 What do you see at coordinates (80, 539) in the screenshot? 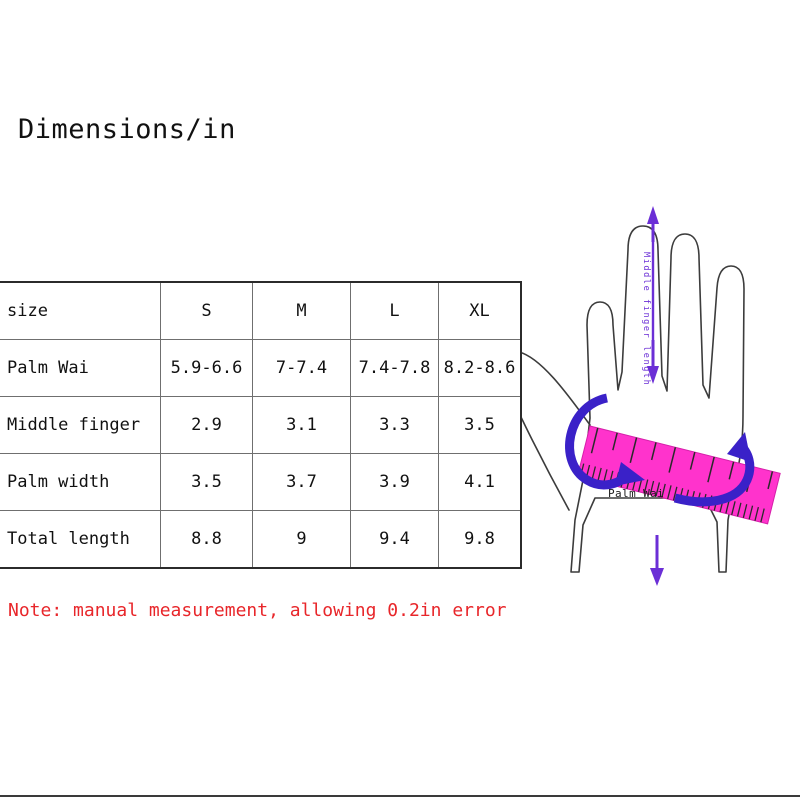
I see `row-label-total-length: Total length` at bounding box center [80, 539].